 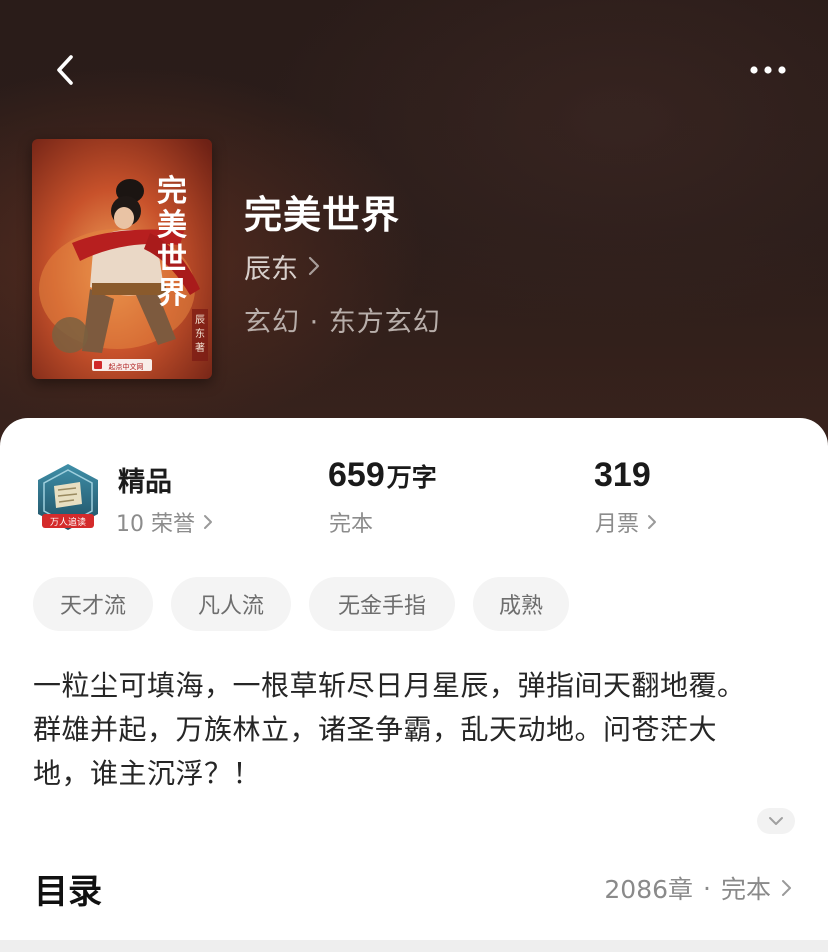 What do you see at coordinates (617, 524) in the screenshot?
I see `monthly-tickets-label: 月票` at bounding box center [617, 524].